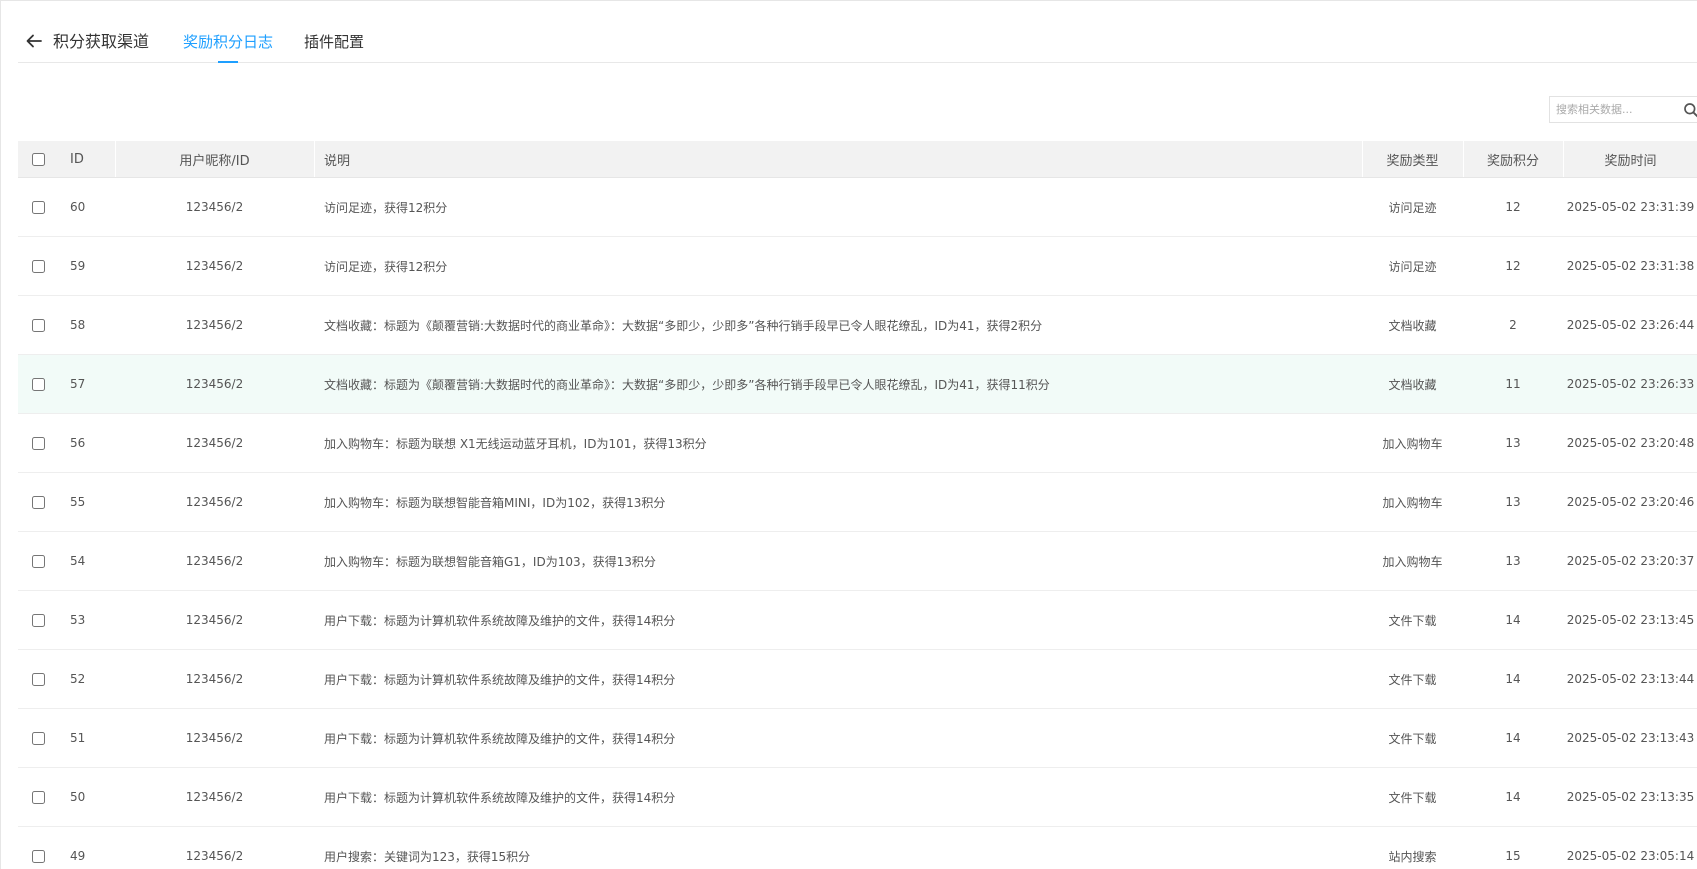  What do you see at coordinates (78, 207) in the screenshot?
I see `row-id-cell: 60` at bounding box center [78, 207].